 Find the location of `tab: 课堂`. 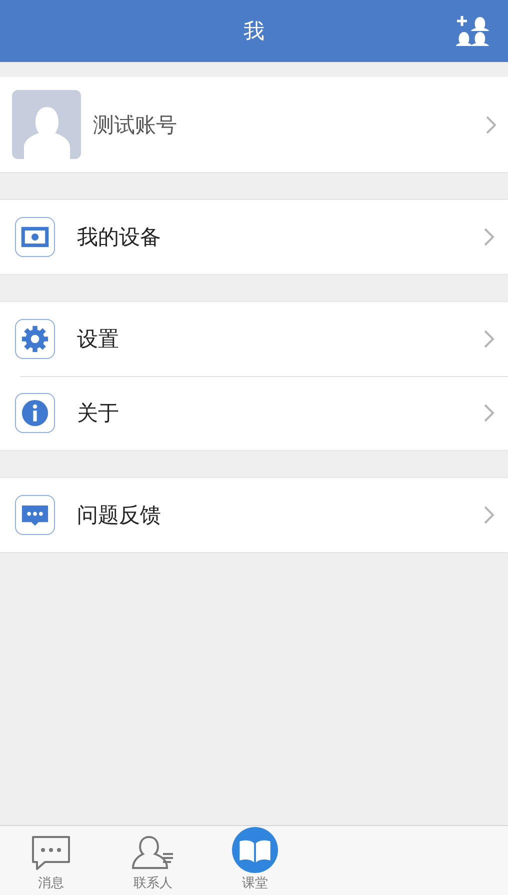

tab: 课堂 is located at coordinates (255, 860).